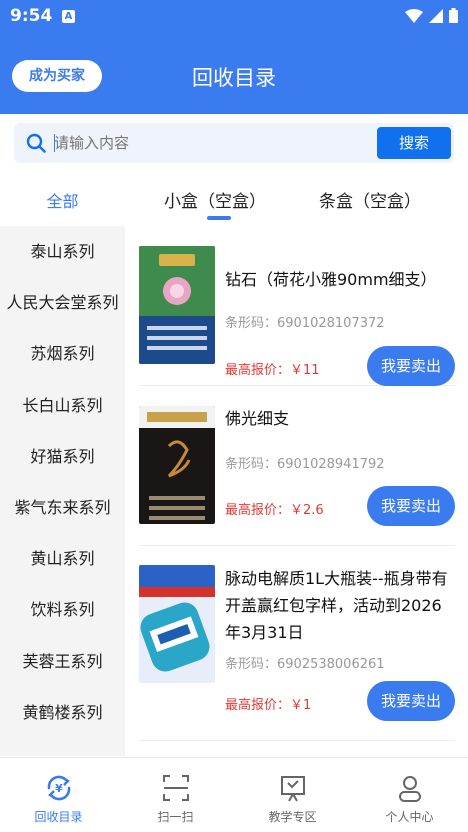  I want to click on status-bar: 9:54 A, so click(234, 17).